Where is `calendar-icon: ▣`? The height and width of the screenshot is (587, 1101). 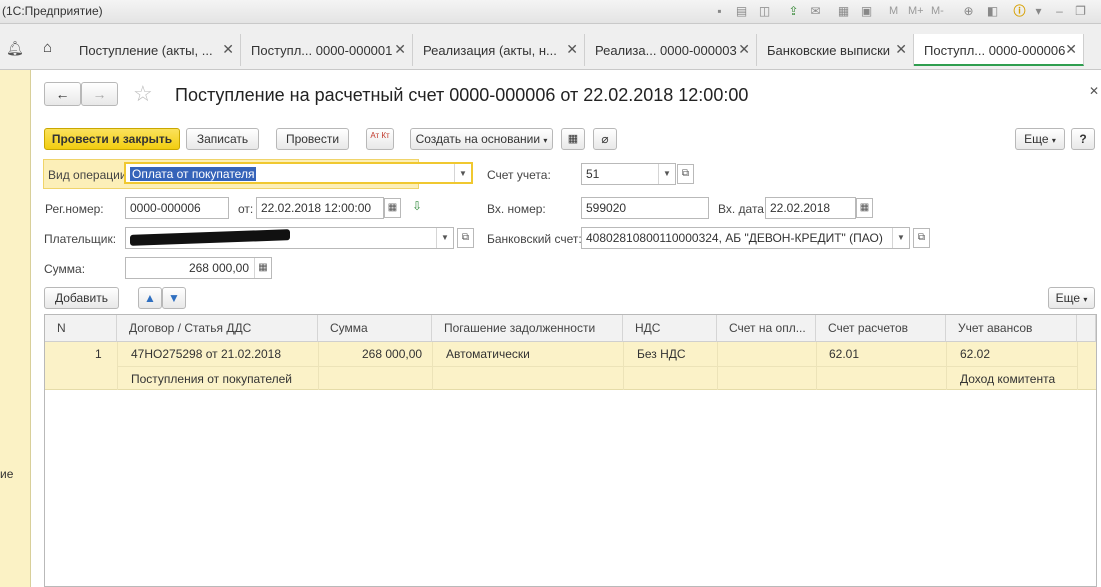 calendar-icon: ▣ is located at coordinates (866, 11).